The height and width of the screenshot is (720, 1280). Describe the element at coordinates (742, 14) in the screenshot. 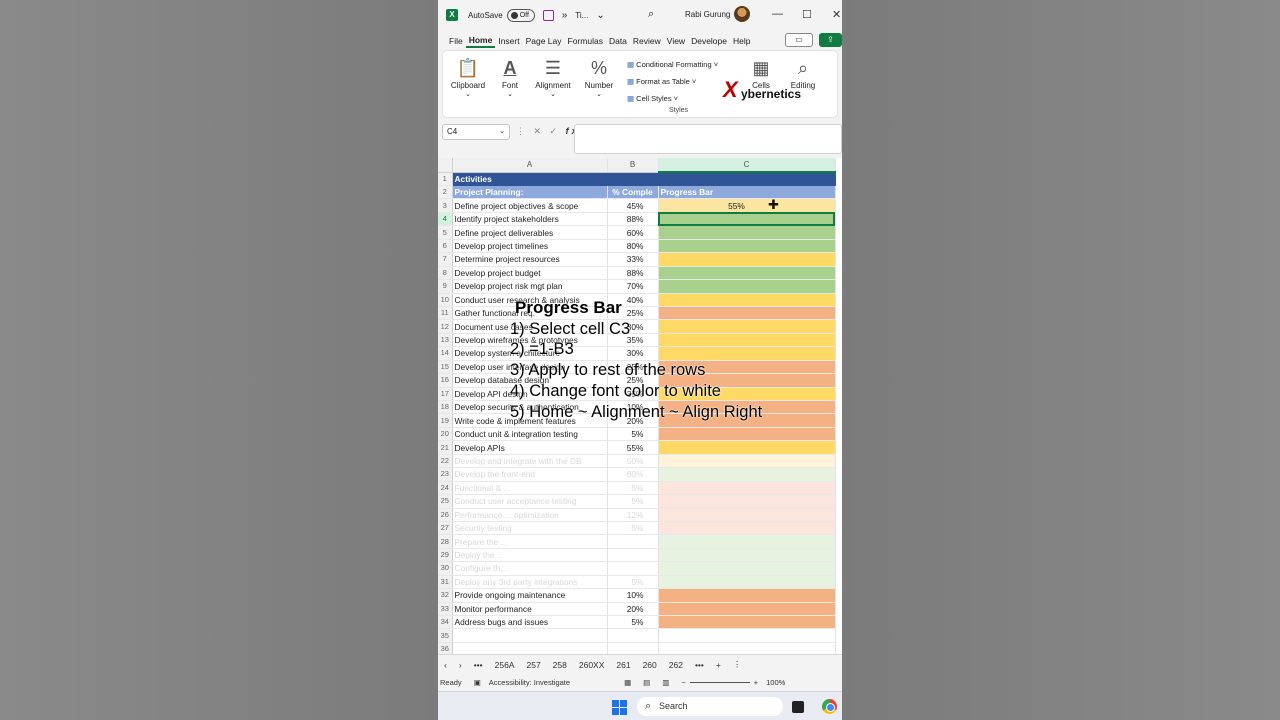

I see `avatar` at that location.